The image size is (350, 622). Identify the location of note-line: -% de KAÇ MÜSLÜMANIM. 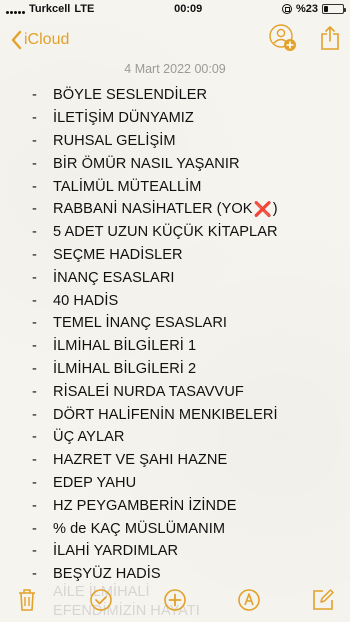
(187, 528).